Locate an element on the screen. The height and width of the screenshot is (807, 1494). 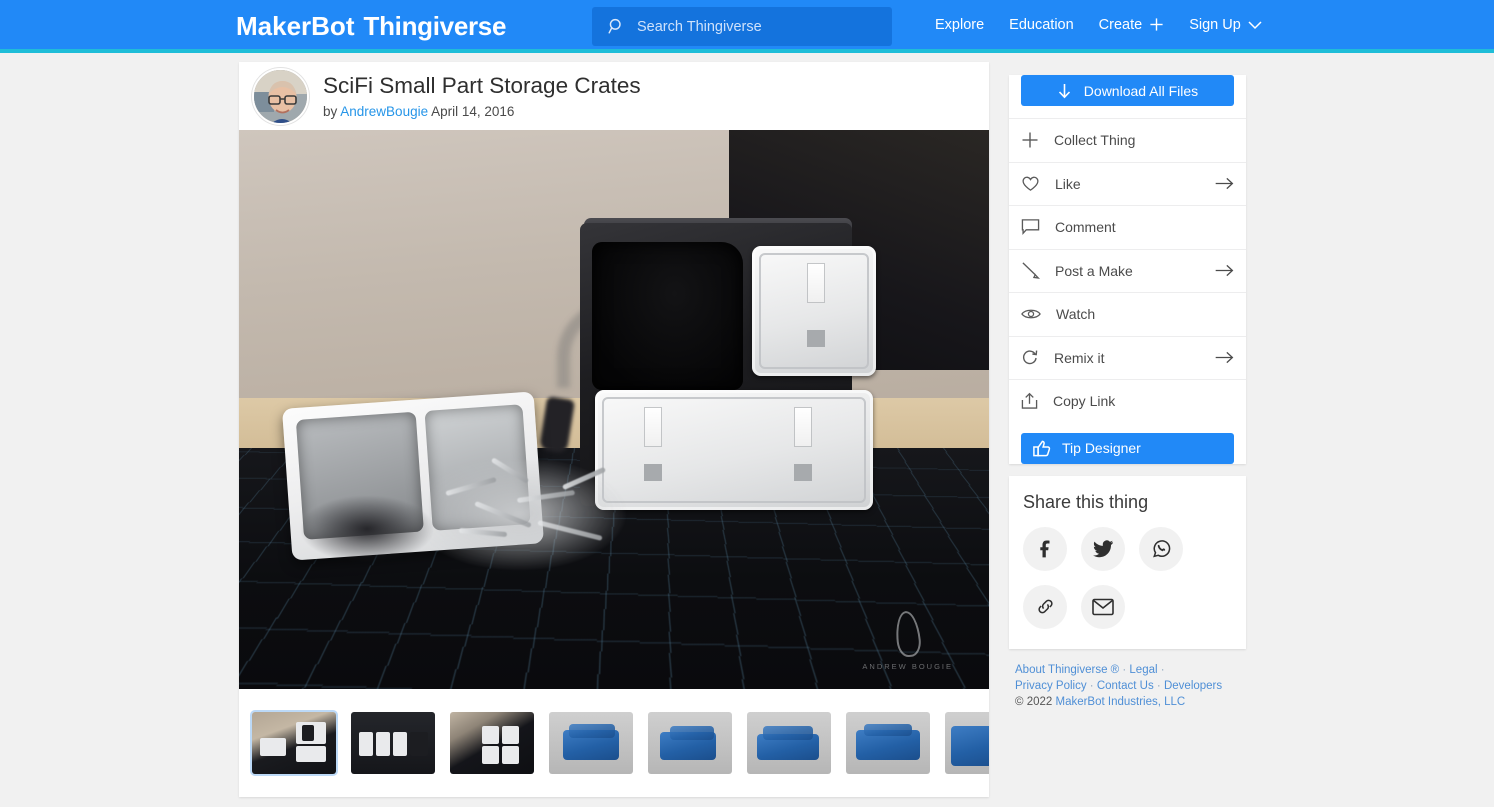
copy-link-button: Copy Link is located at coordinates (1127, 401).